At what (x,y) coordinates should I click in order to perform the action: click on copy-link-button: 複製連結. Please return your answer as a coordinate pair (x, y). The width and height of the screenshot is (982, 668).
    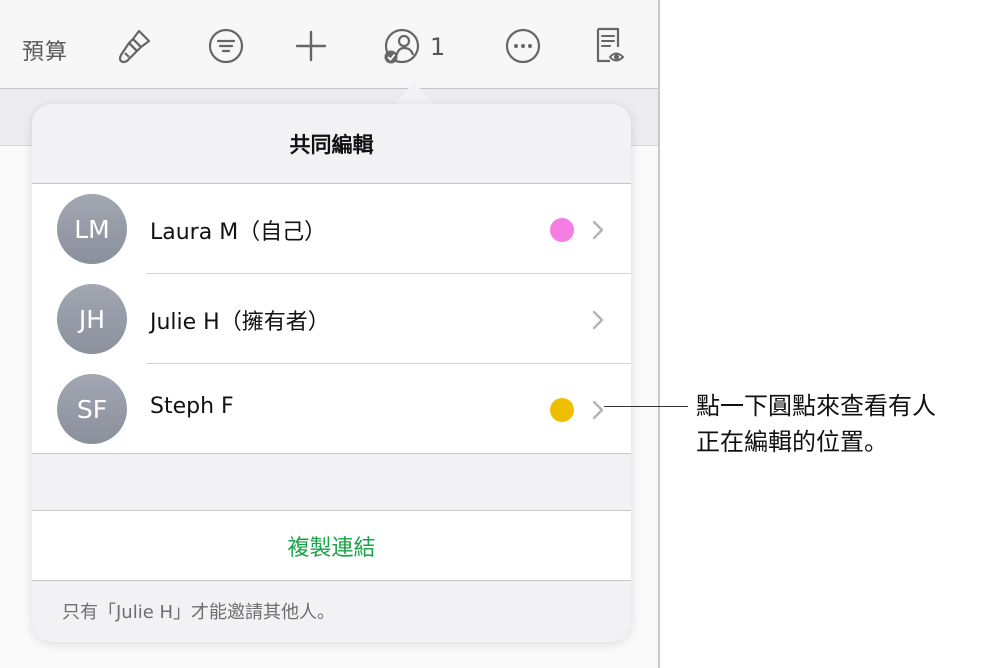
    Looking at the image, I should click on (331, 545).